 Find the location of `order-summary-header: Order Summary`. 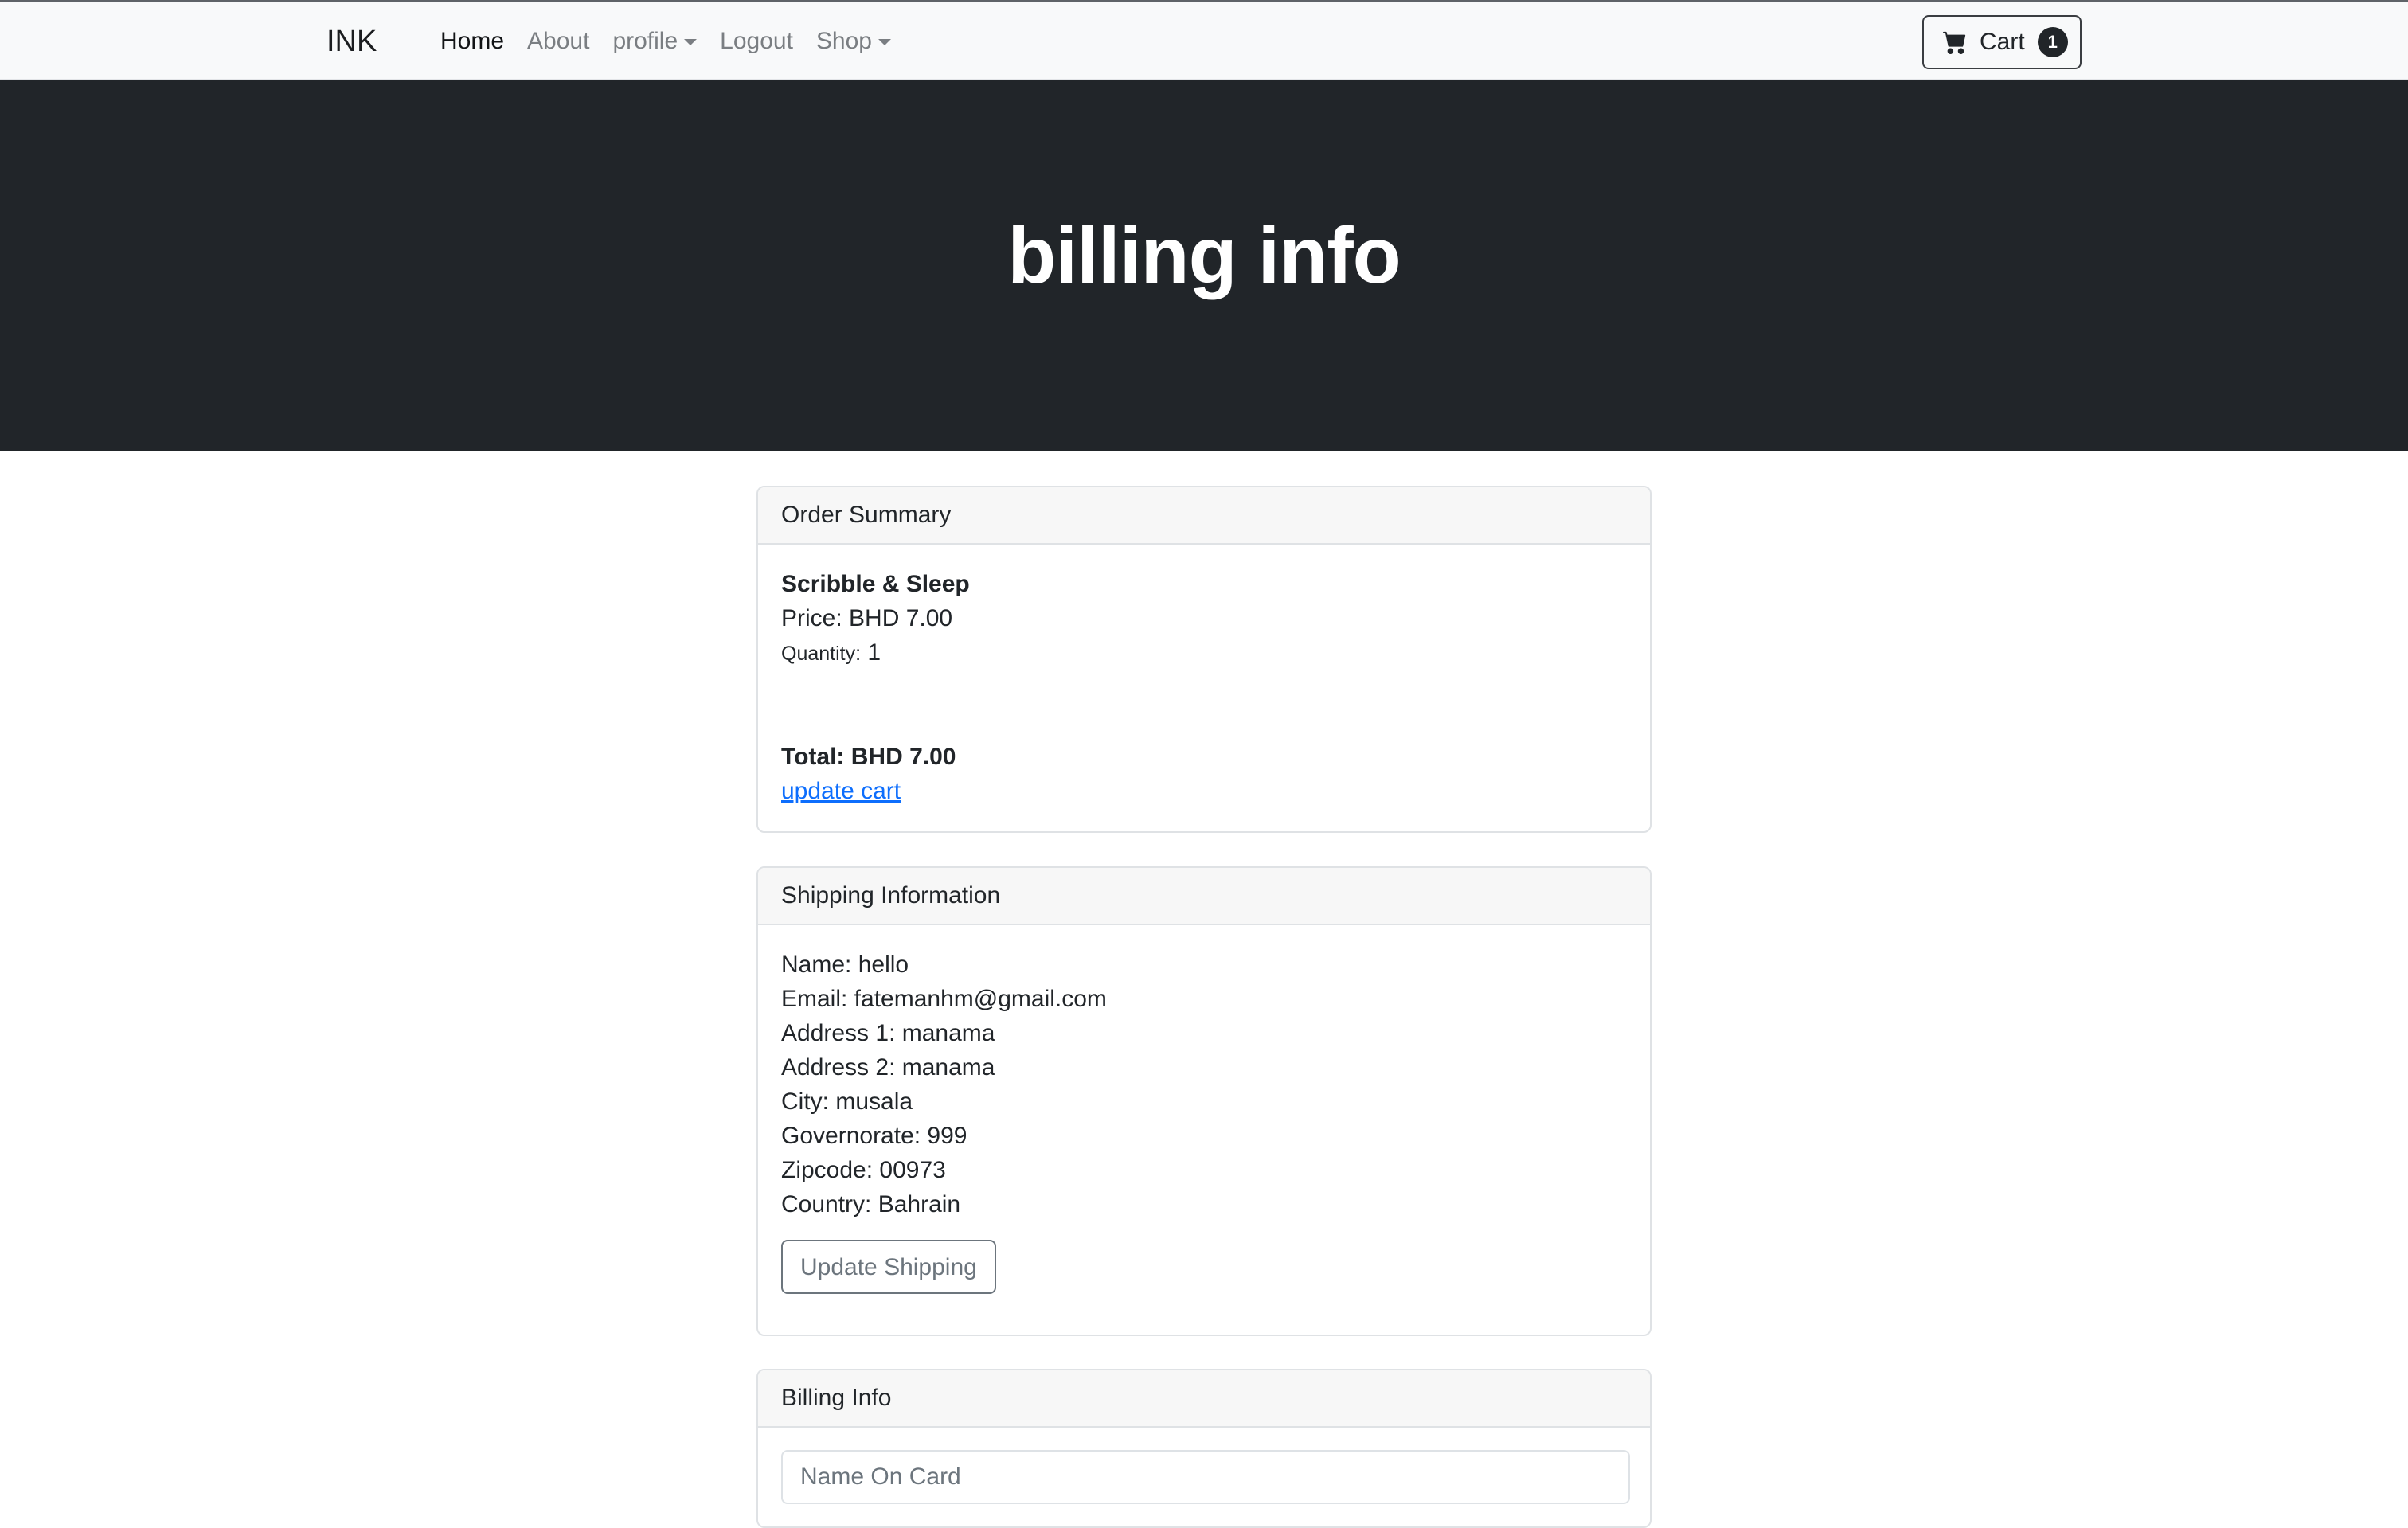

order-summary-header: Order Summary is located at coordinates (1204, 516).